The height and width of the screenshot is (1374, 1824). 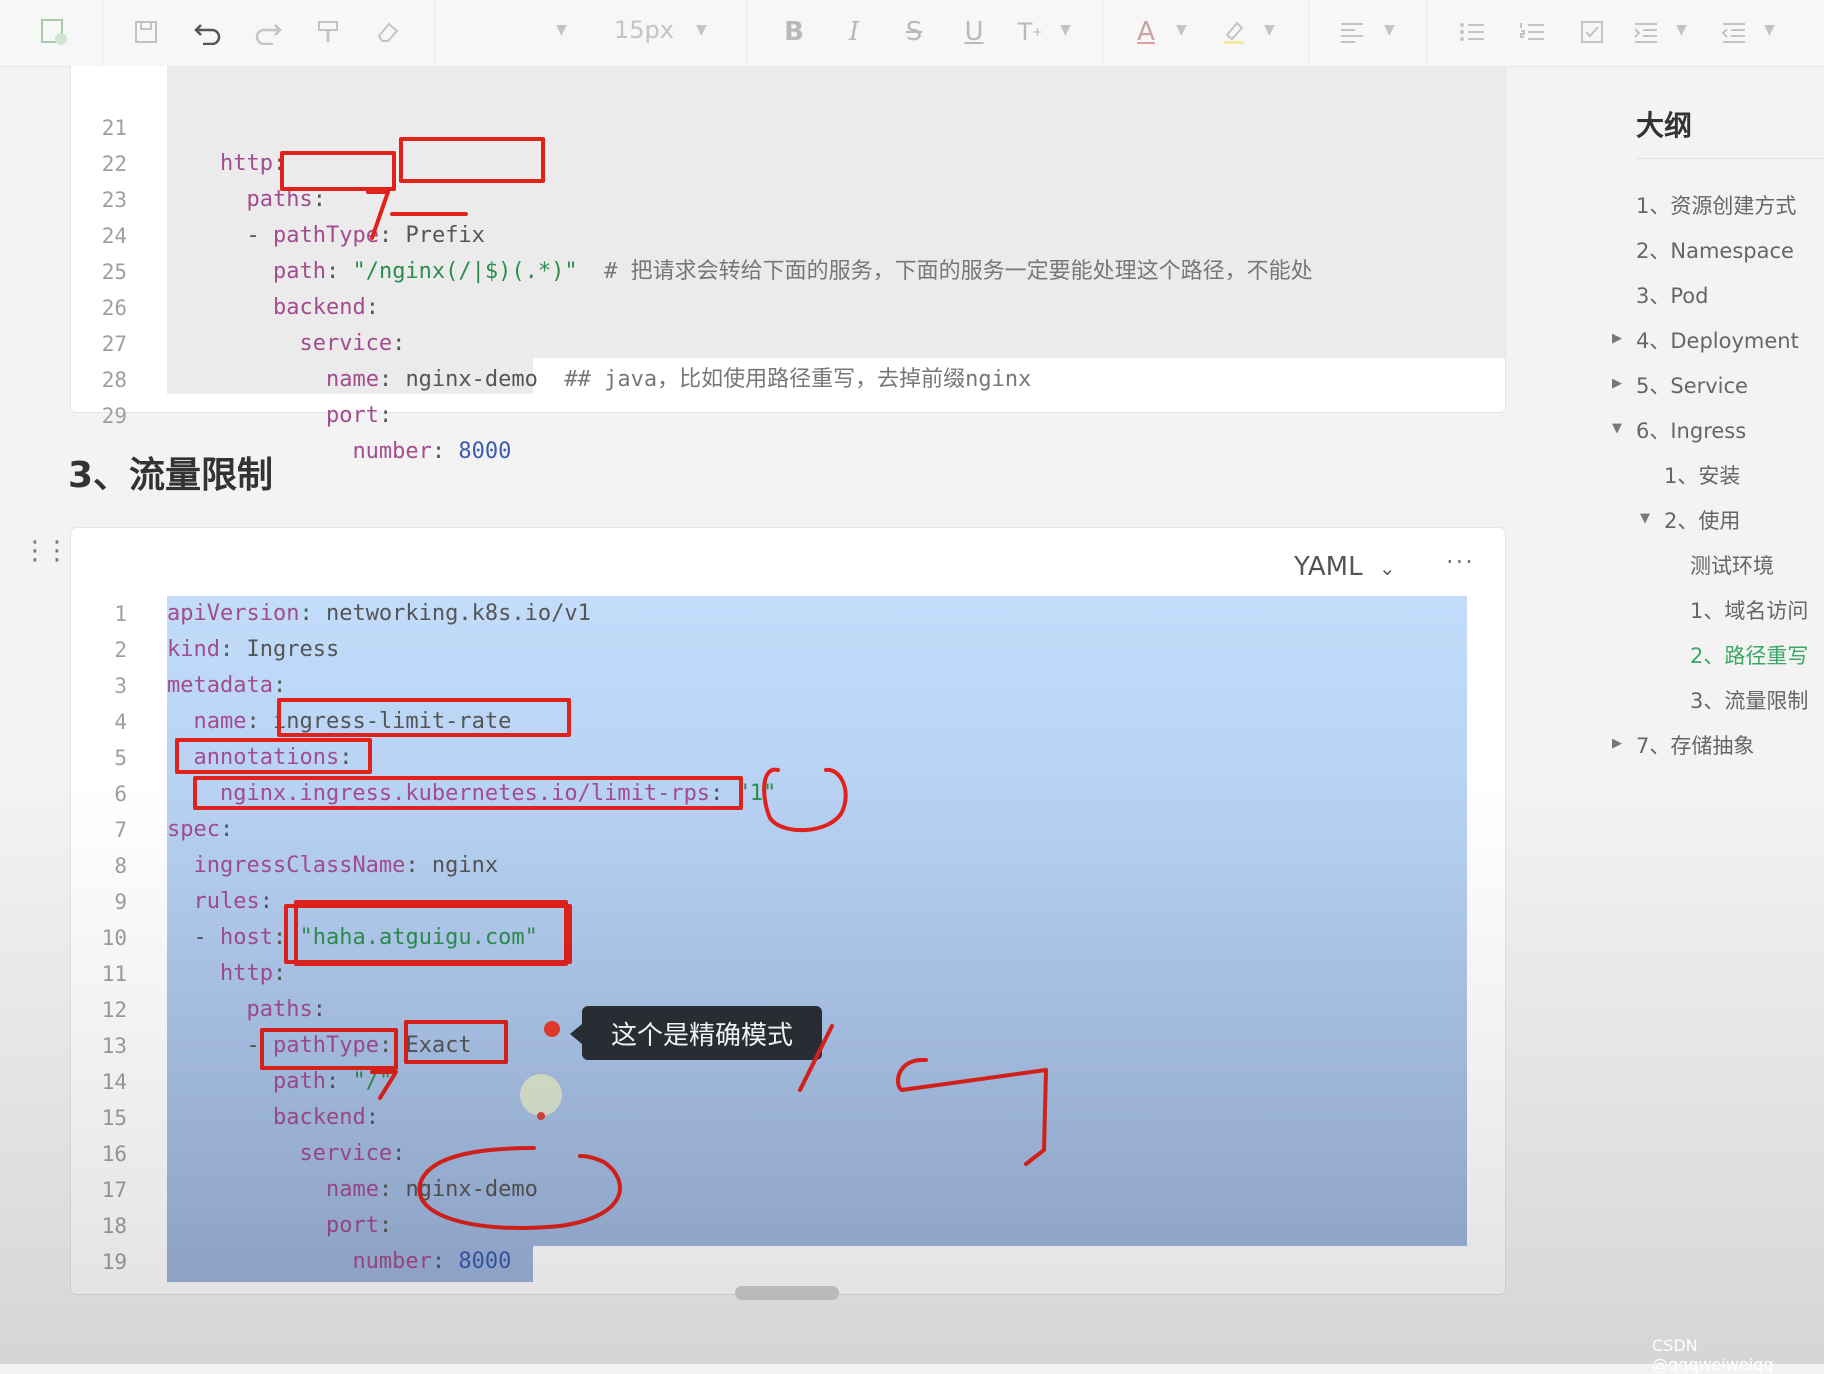 I want to click on line-number: 11, so click(x=114, y=974).